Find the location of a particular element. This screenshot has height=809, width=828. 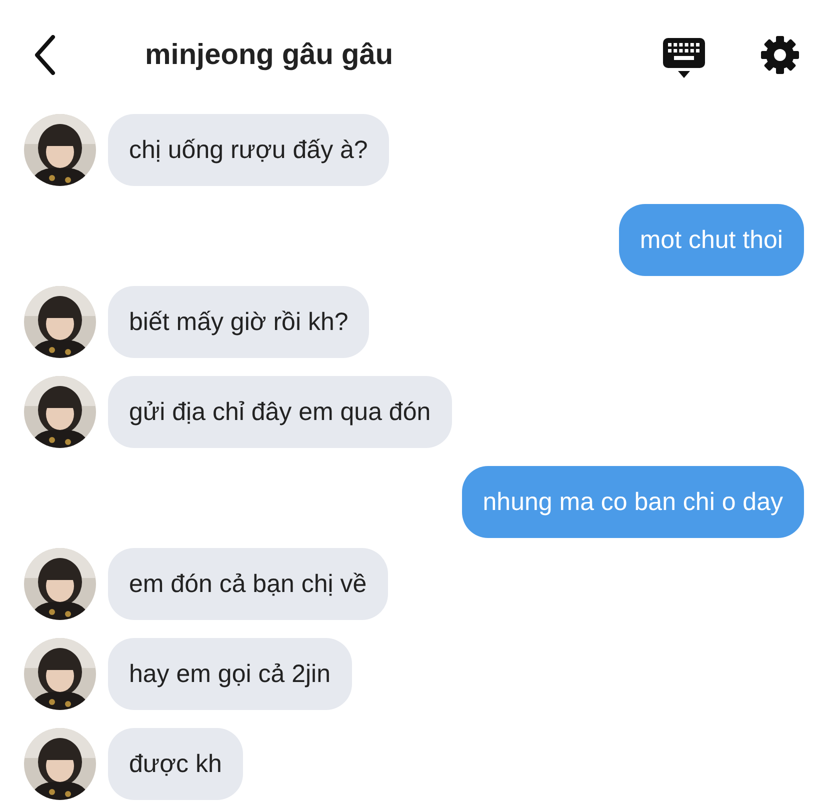

message-bubble: biết mấy giờ rồi kh? is located at coordinates (239, 322).